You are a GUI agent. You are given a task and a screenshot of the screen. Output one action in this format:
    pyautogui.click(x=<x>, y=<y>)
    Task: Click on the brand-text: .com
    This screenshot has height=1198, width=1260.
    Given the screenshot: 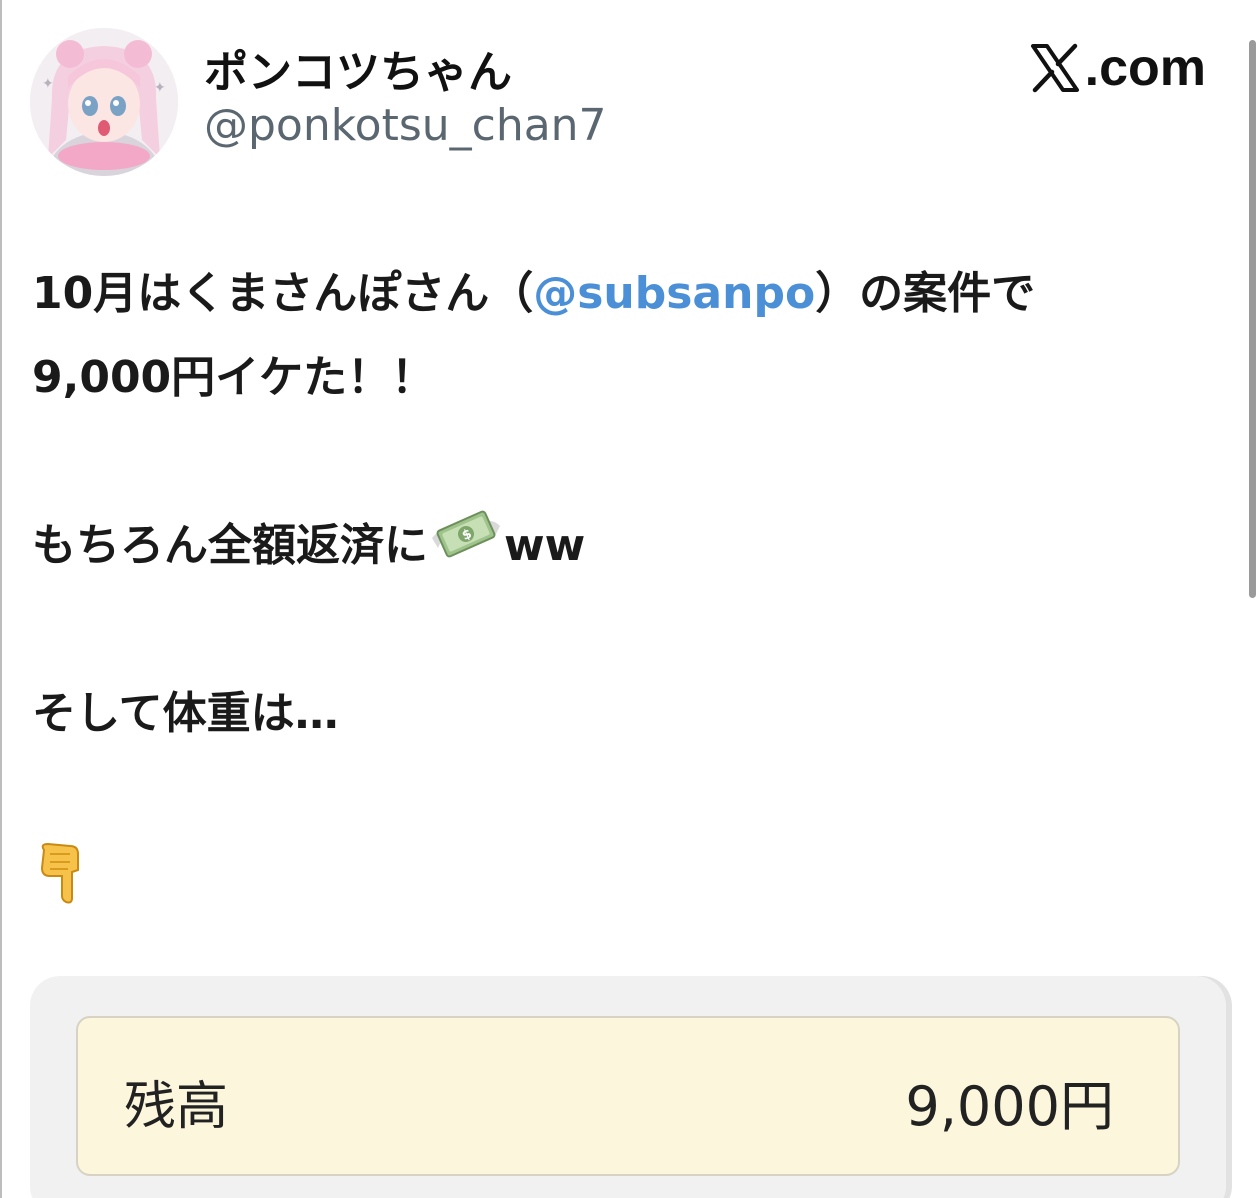 What is the action you would take?
    pyautogui.click(x=1145, y=68)
    